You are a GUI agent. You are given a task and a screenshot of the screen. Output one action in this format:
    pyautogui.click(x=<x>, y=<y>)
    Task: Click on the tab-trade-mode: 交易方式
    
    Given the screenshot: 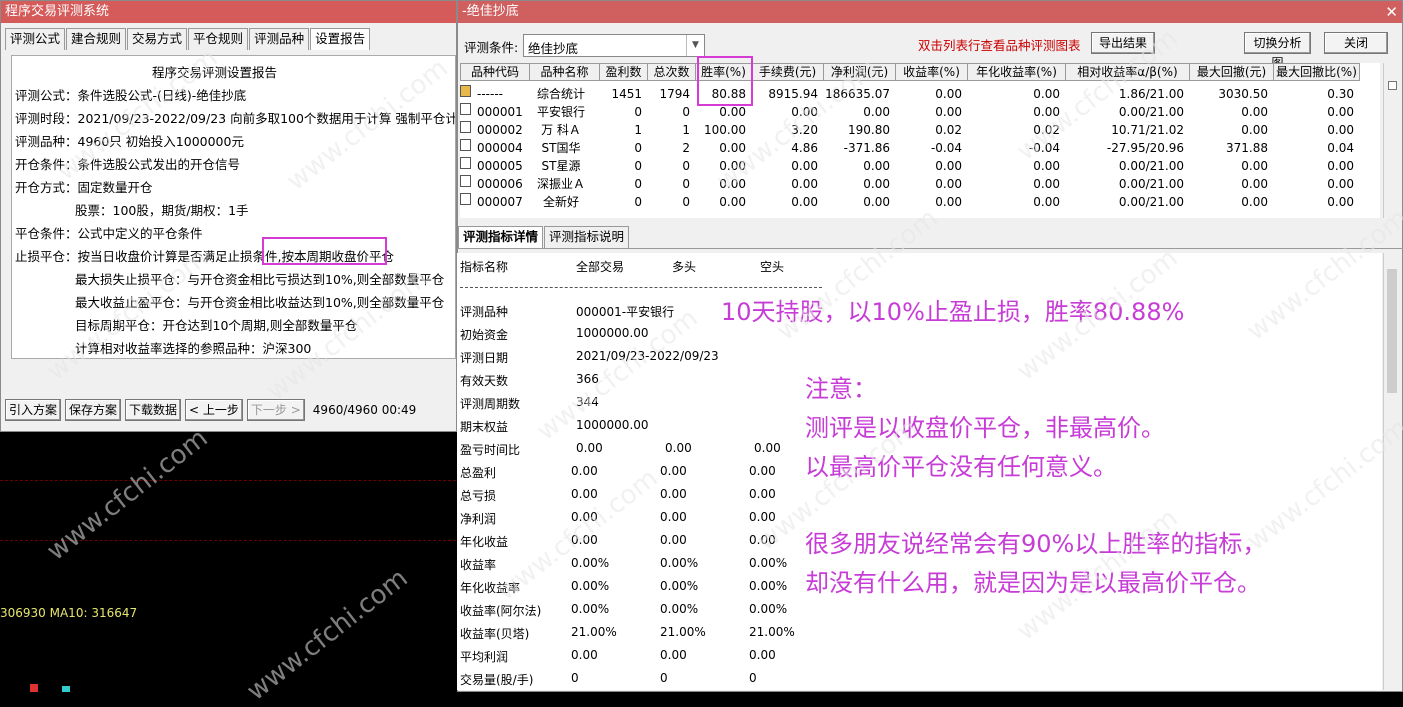 What is the action you would take?
    pyautogui.click(x=157, y=39)
    